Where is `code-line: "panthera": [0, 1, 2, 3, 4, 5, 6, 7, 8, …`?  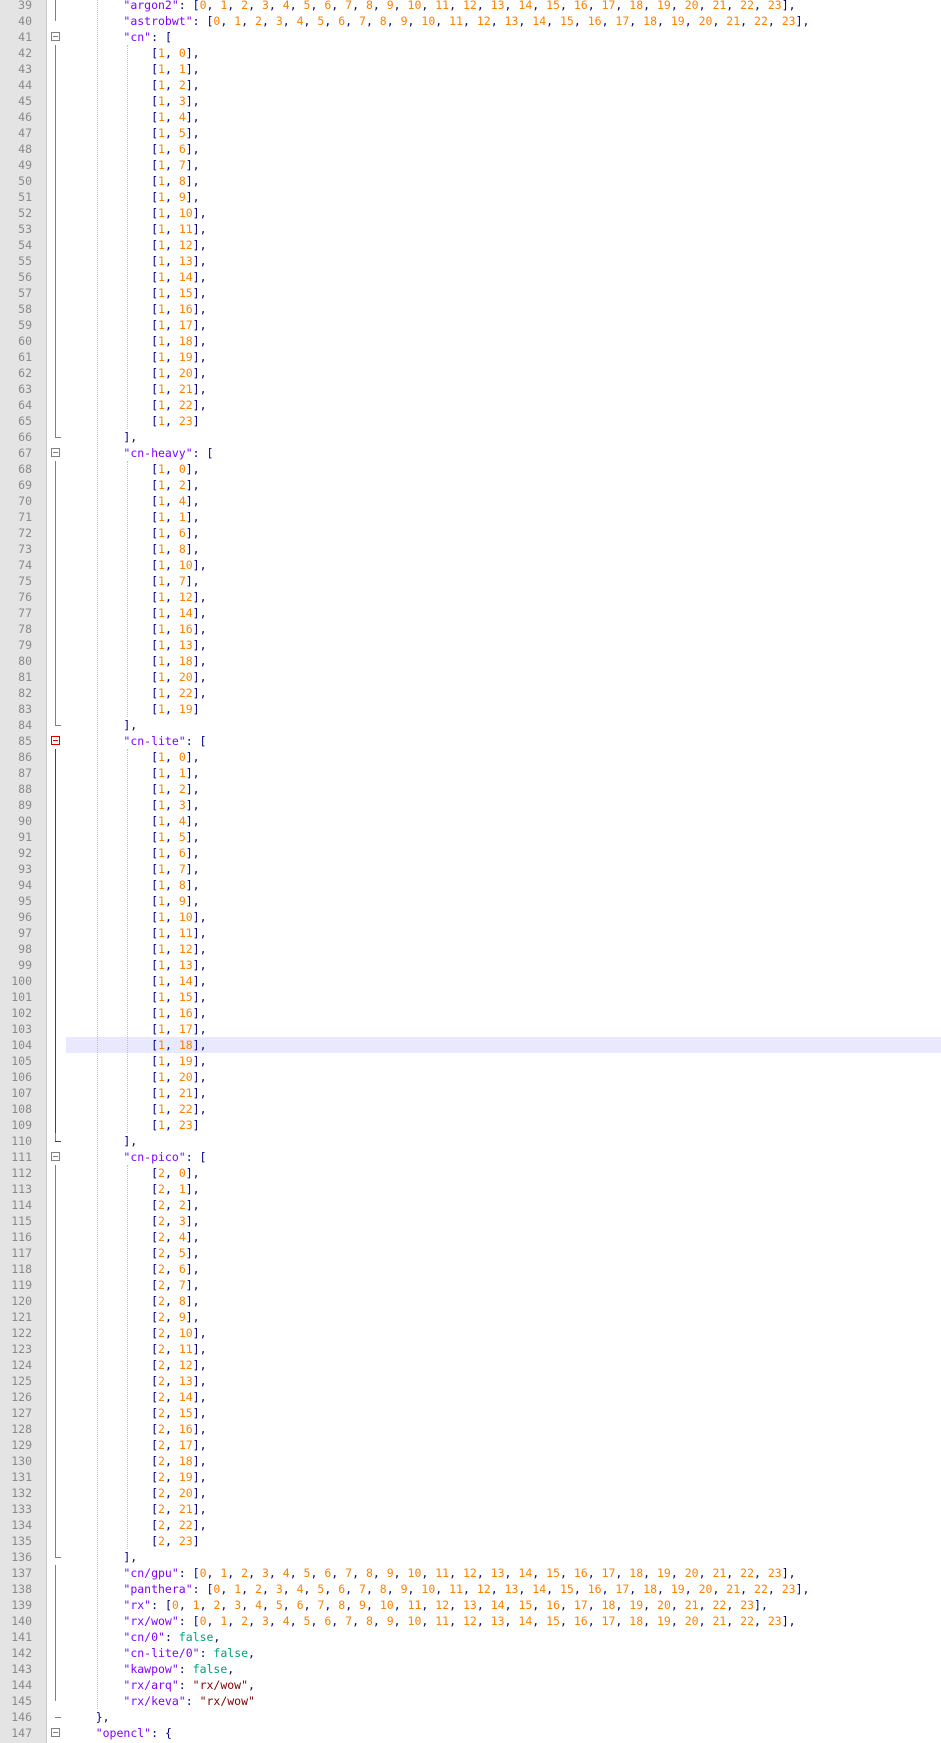 code-line: "panthera": [0, 1, 2, 3, 4, 5, 6, 7, 8, … is located at coordinates (438, 1589).